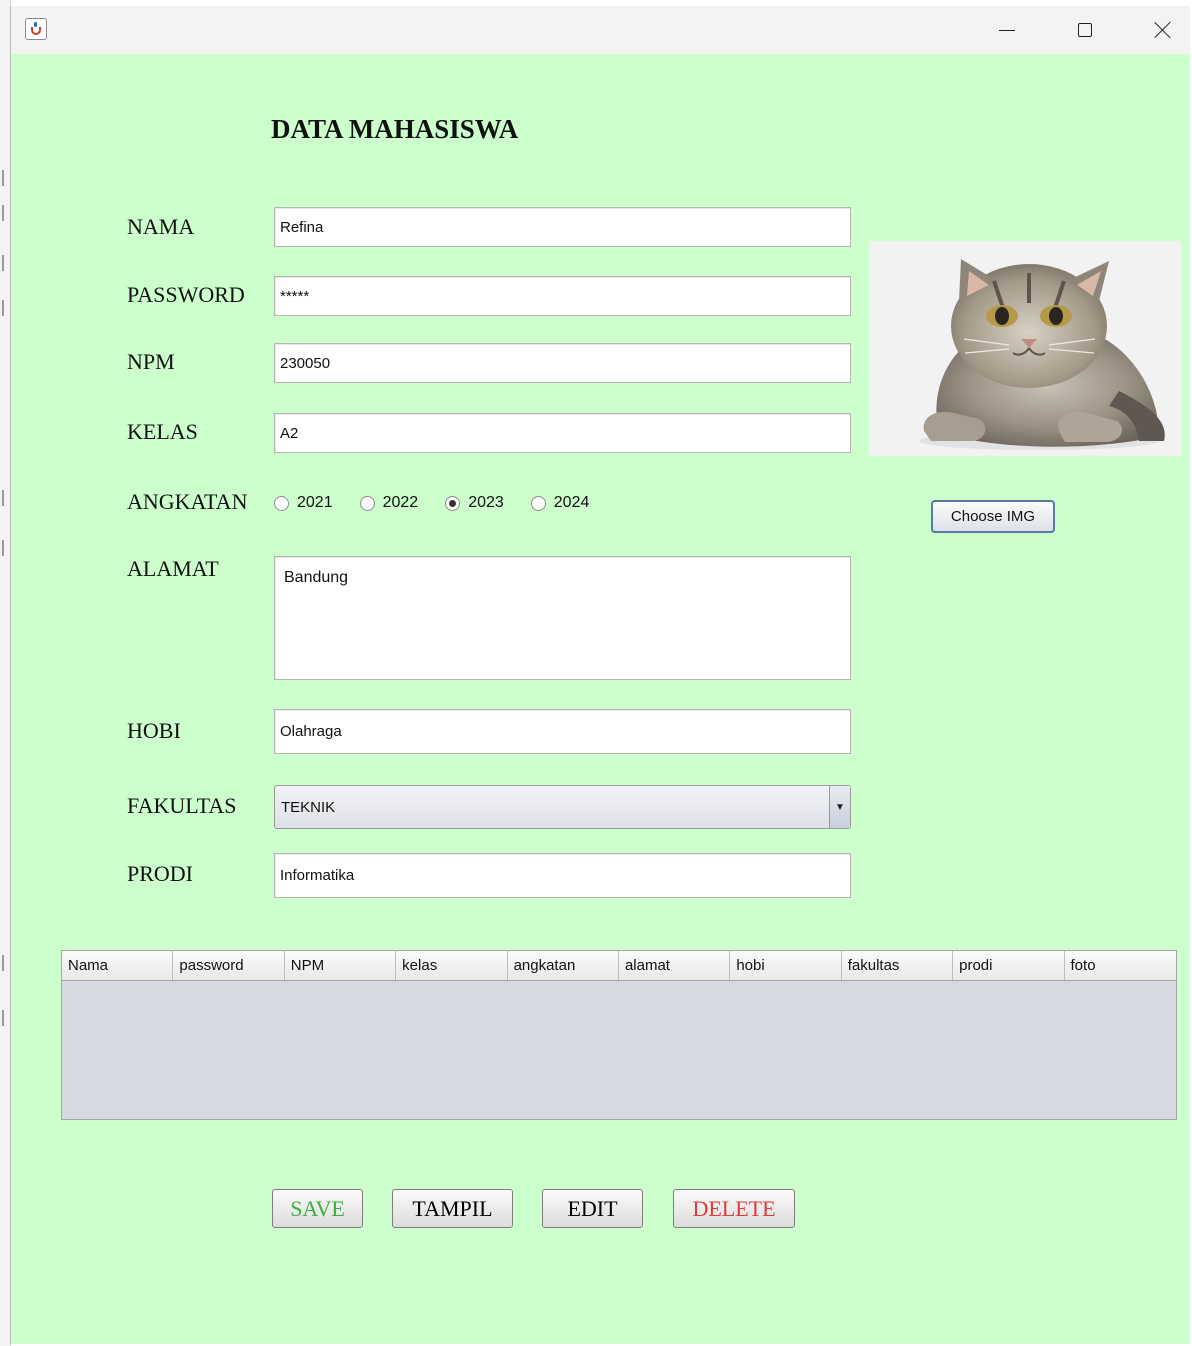 This screenshot has height=1346, width=1192. What do you see at coordinates (229, 965) in the screenshot?
I see `column-header-password: password` at bounding box center [229, 965].